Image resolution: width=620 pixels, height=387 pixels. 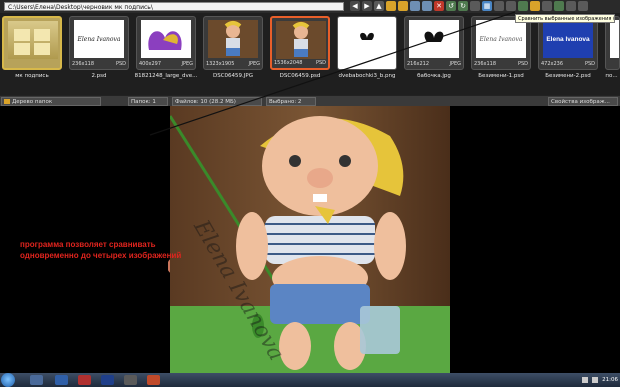 What do you see at coordinates (300, 76) in the screenshot?
I see `thumbnail-name: DSC06459.psd` at bounding box center [300, 76].